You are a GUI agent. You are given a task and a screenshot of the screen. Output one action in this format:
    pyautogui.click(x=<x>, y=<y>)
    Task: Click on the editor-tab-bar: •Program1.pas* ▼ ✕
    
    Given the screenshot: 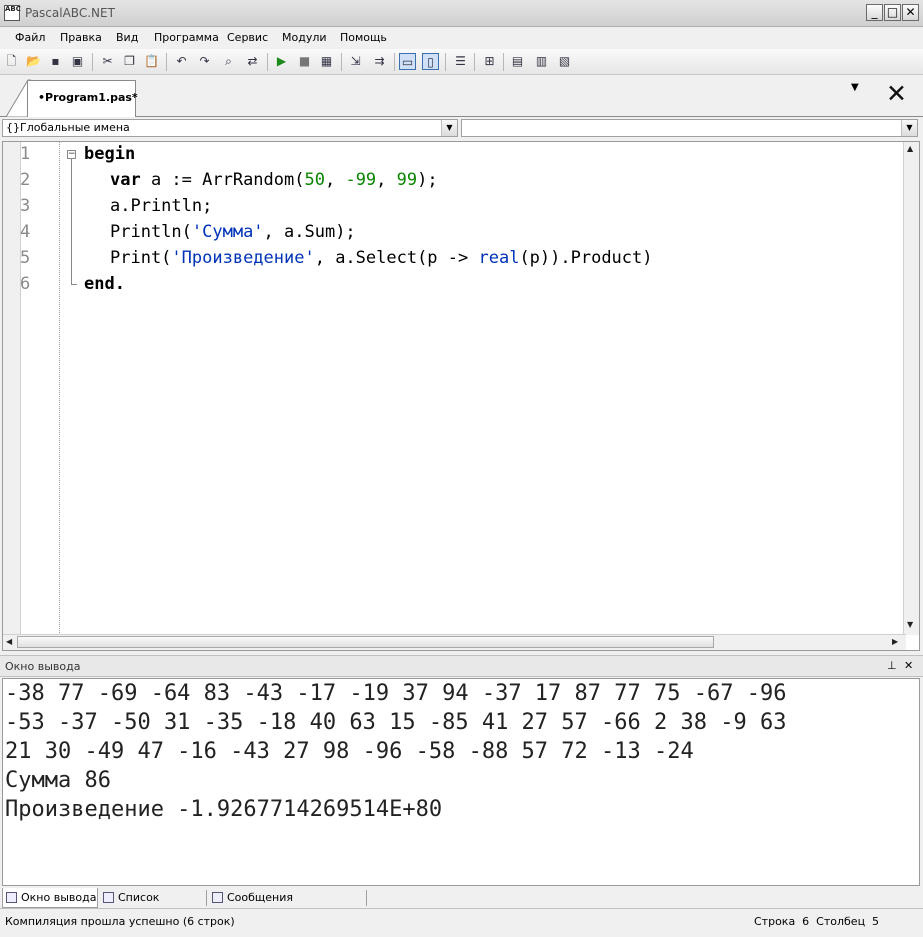 What is the action you would take?
    pyautogui.click(x=461, y=96)
    